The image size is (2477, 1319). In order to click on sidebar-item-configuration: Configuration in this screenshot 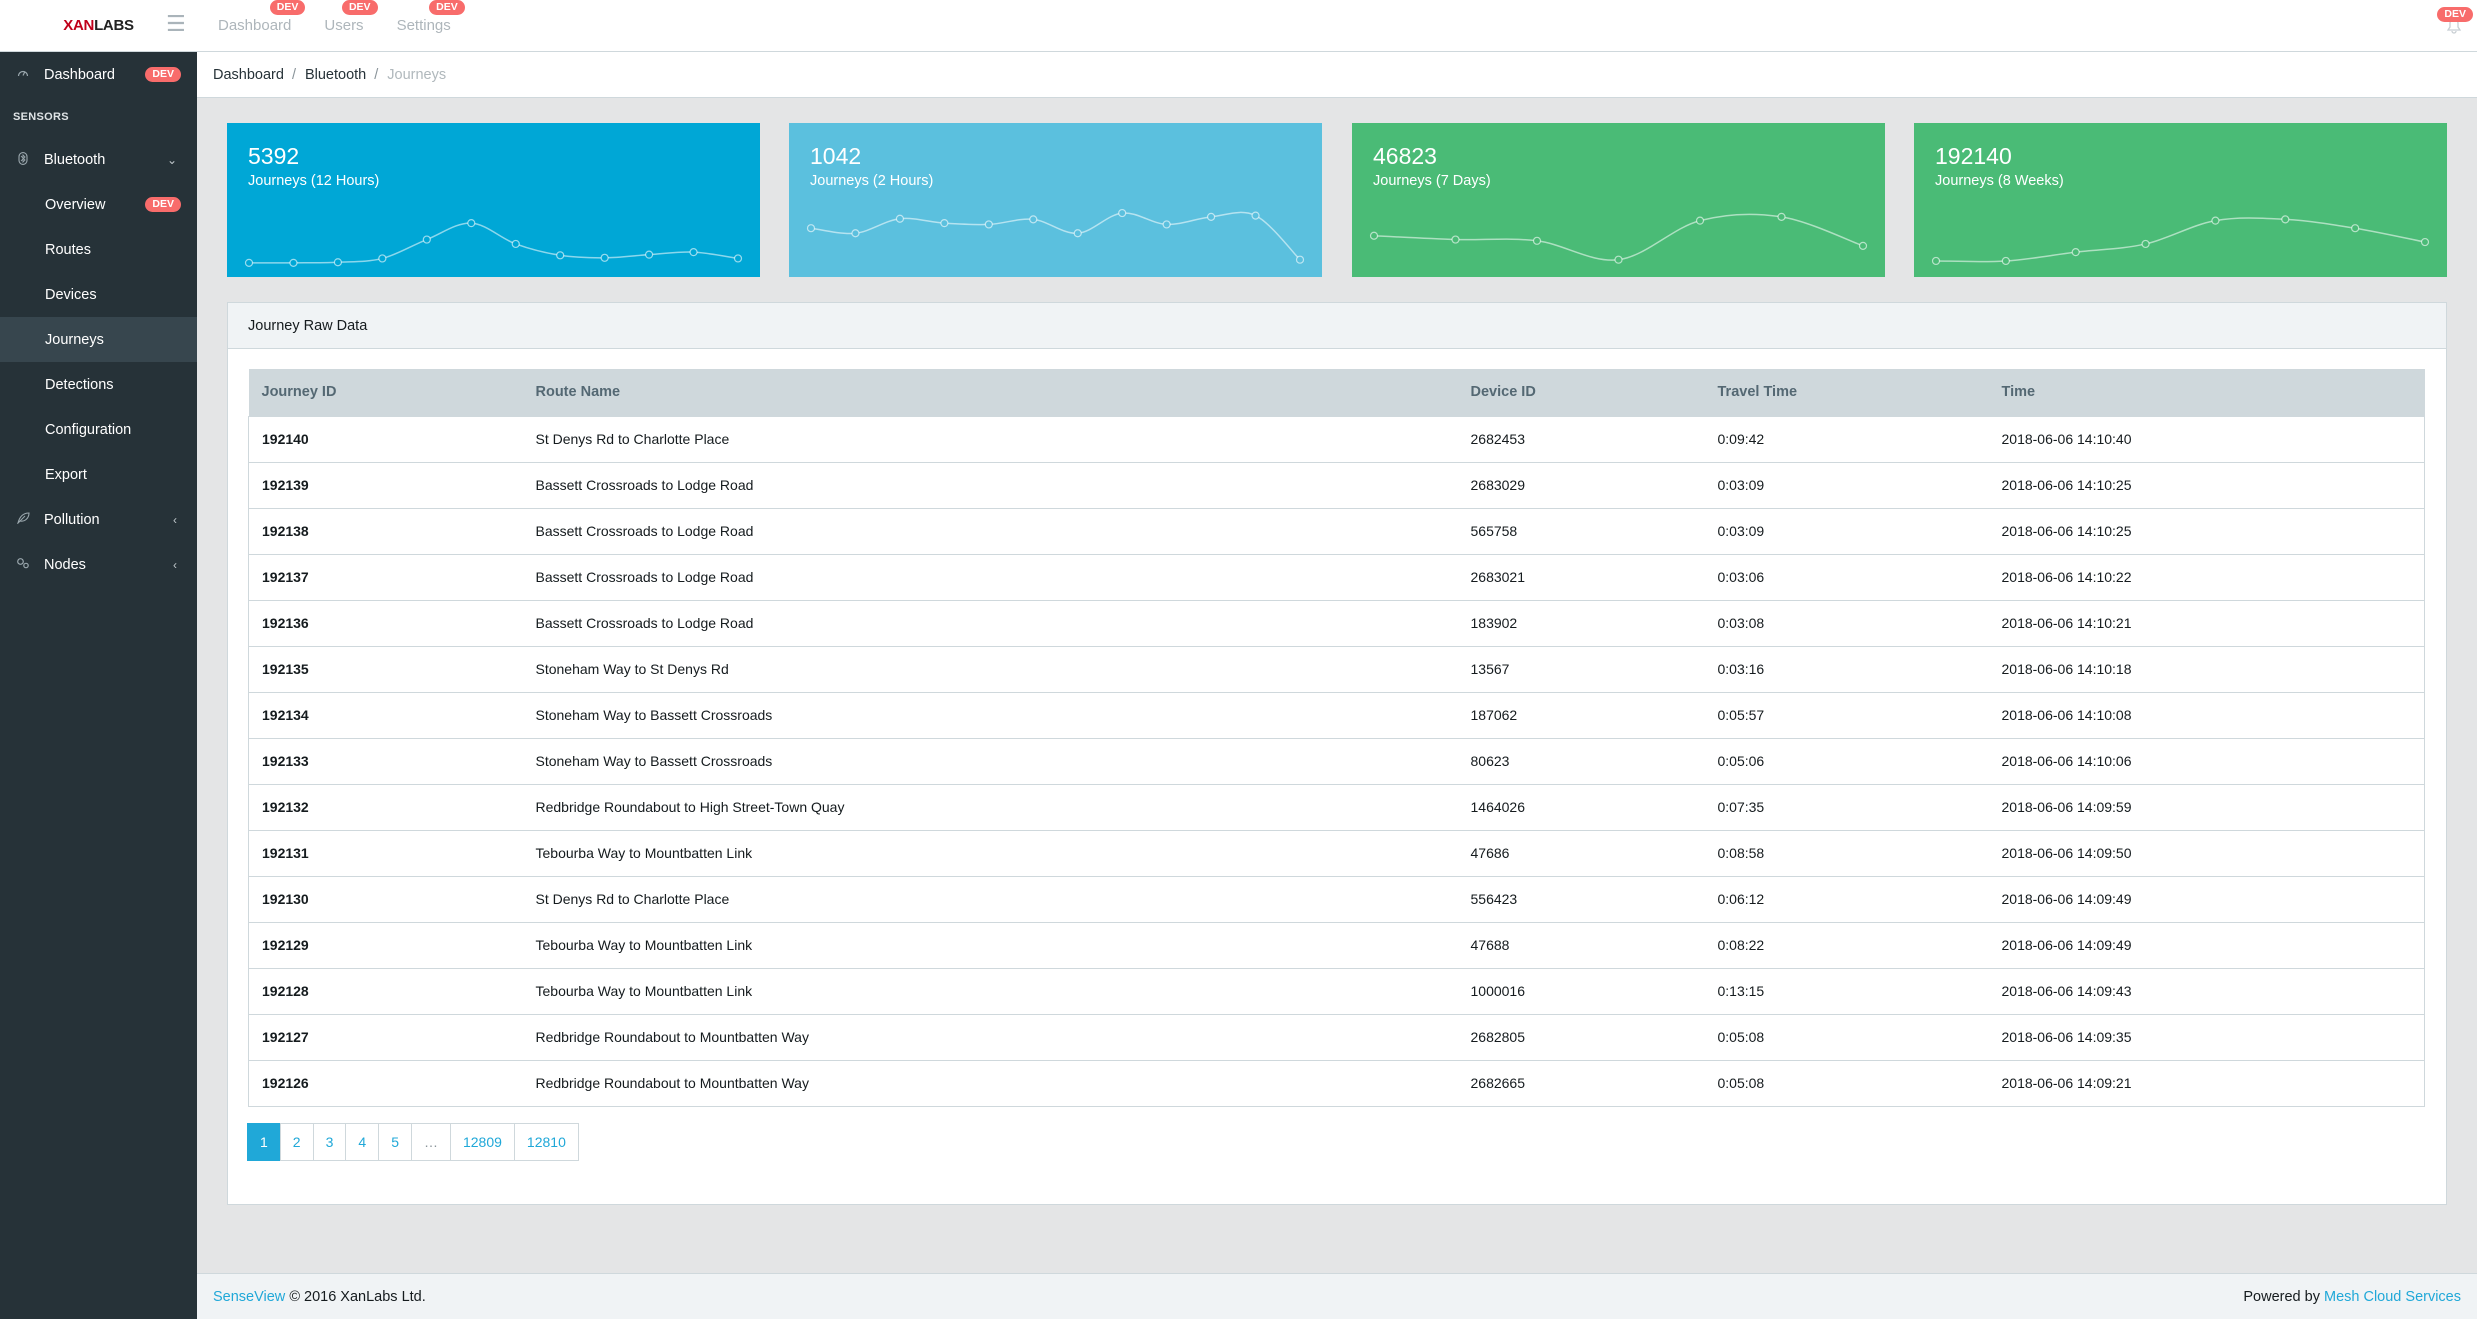, I will do `click(98, 429)`.